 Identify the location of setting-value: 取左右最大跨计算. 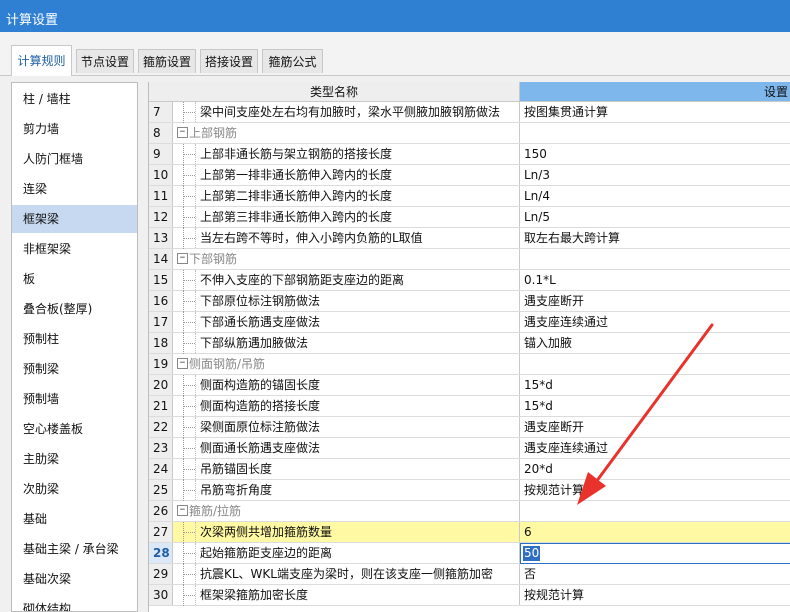
(655, 238).